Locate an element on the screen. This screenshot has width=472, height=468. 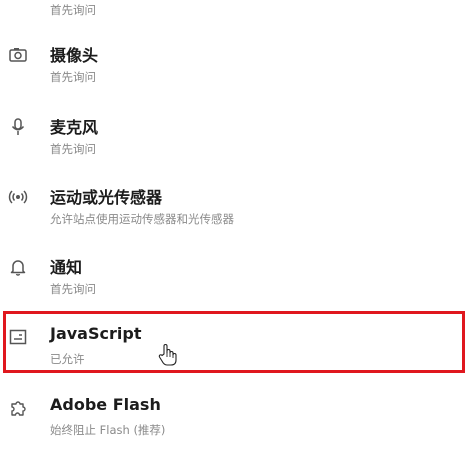
permission-title: 运动或光传感器 is located at coordinates (106, 197).